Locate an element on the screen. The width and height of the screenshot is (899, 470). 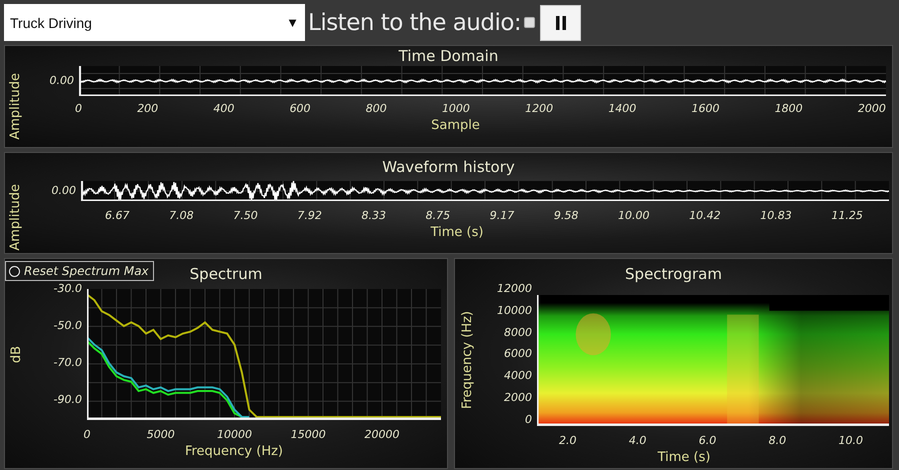
axis-title: dB is located at coordinates (16, 355).